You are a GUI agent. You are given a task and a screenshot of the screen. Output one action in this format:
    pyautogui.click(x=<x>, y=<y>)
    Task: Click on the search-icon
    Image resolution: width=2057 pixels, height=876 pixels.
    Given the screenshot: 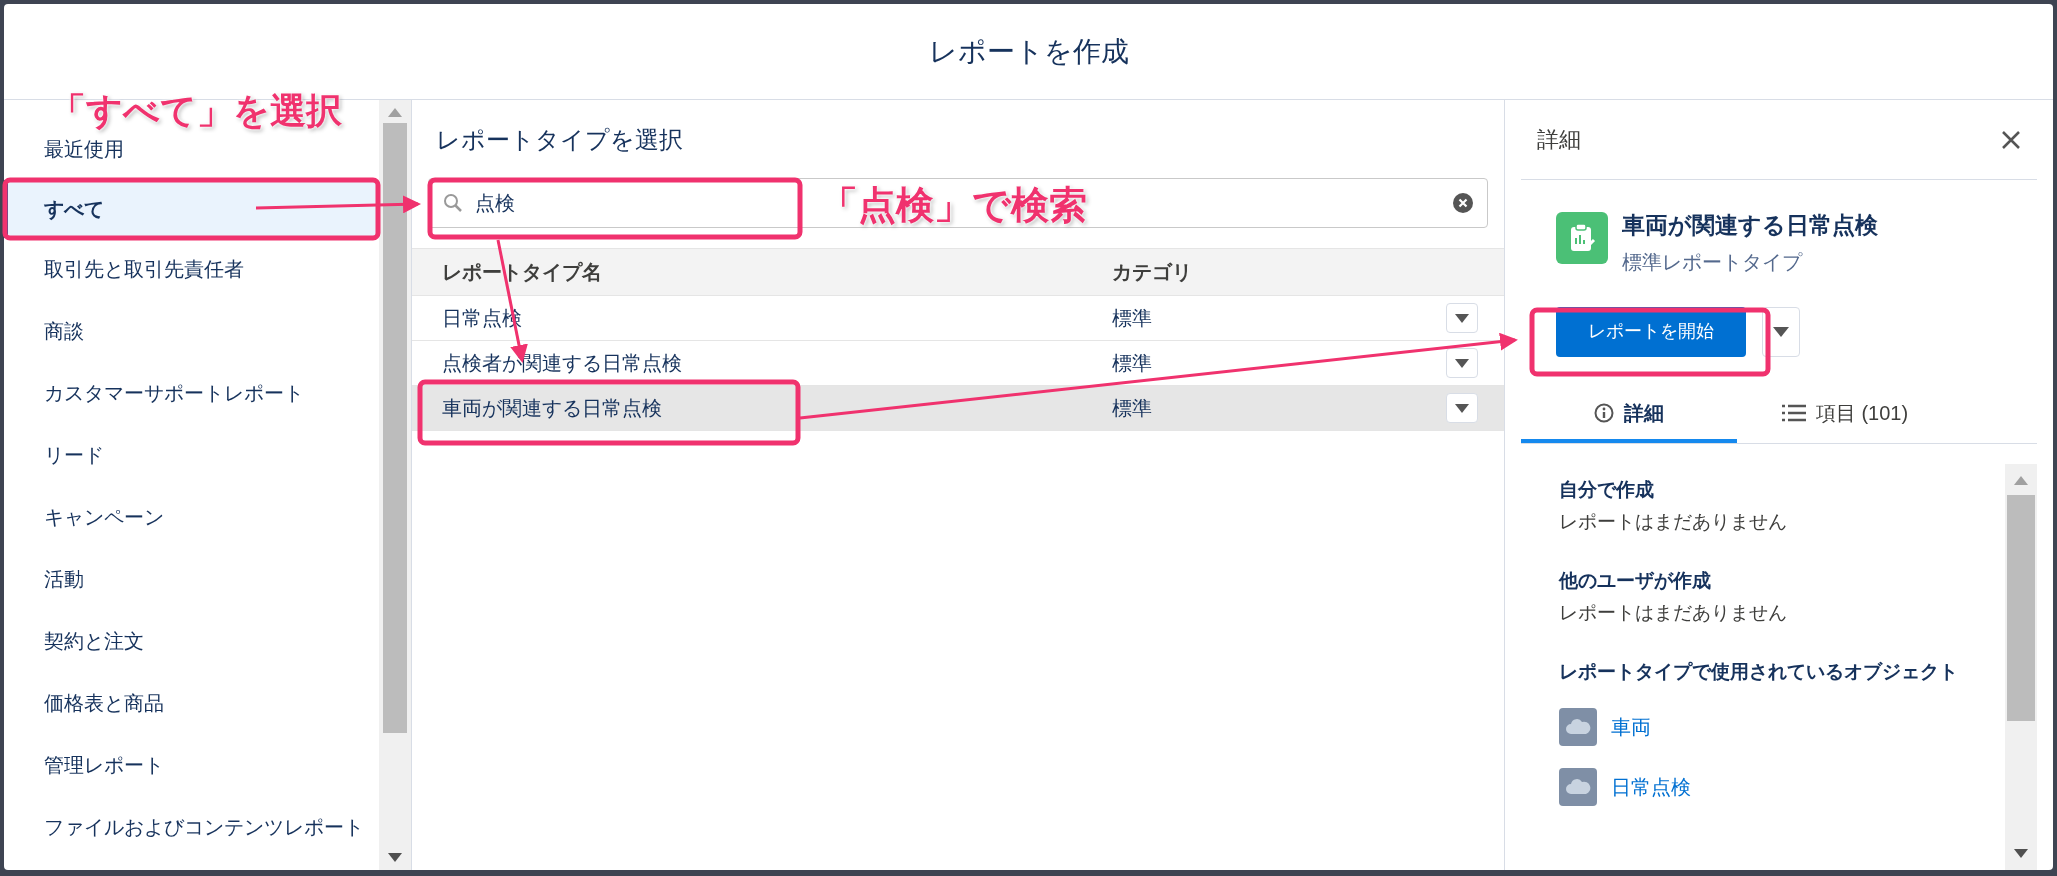 What is the action you would take?
    pyautogui.click(x=453, y=203)
    